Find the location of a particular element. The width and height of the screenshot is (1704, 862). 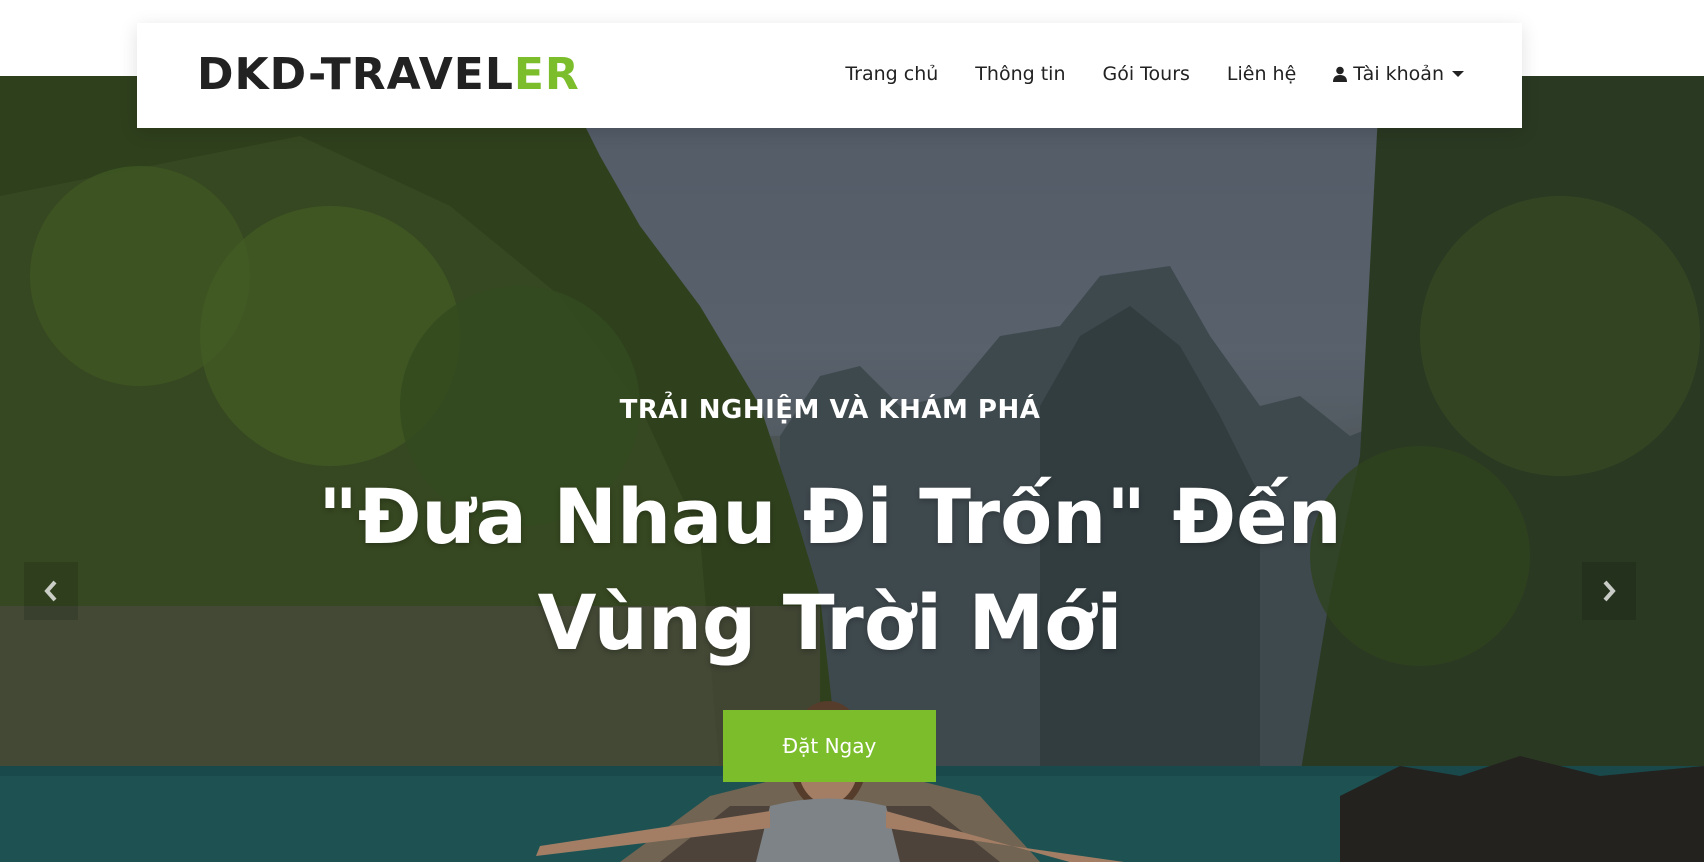

nav-item-contact: Liên hệ is located at coordinates (1261, 74).